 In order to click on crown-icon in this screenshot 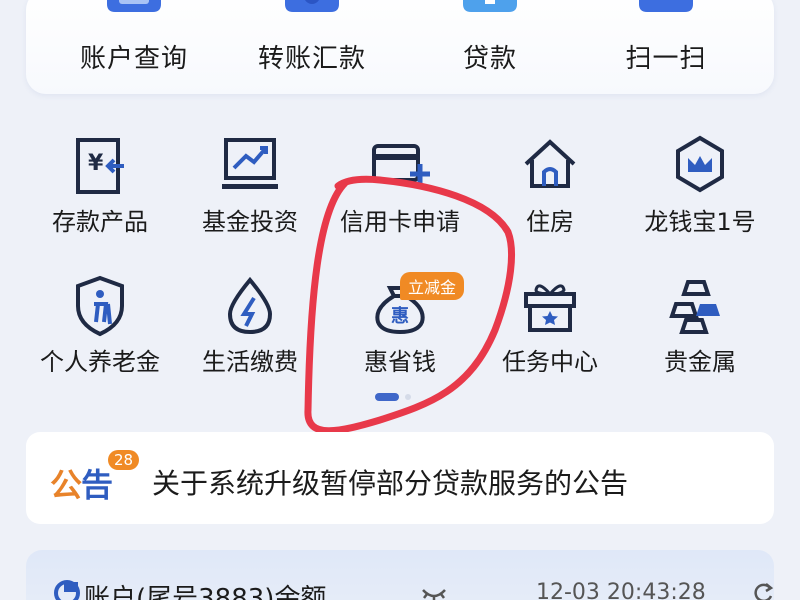, I will do `click(700, 164)`.